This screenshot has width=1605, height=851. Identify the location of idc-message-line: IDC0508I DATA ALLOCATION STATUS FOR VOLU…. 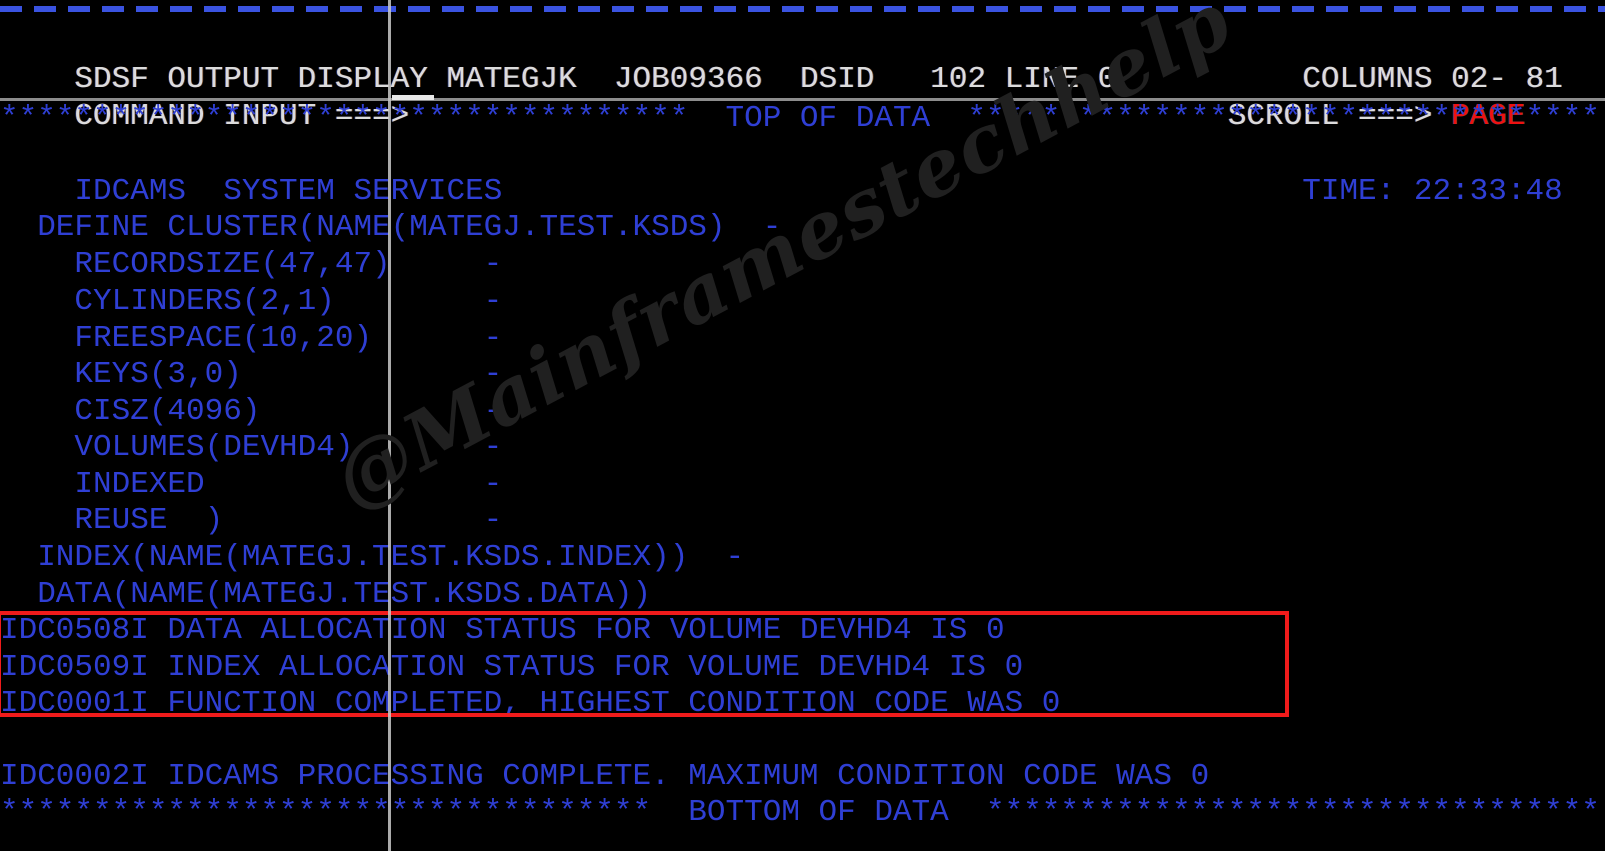
(502, 630).